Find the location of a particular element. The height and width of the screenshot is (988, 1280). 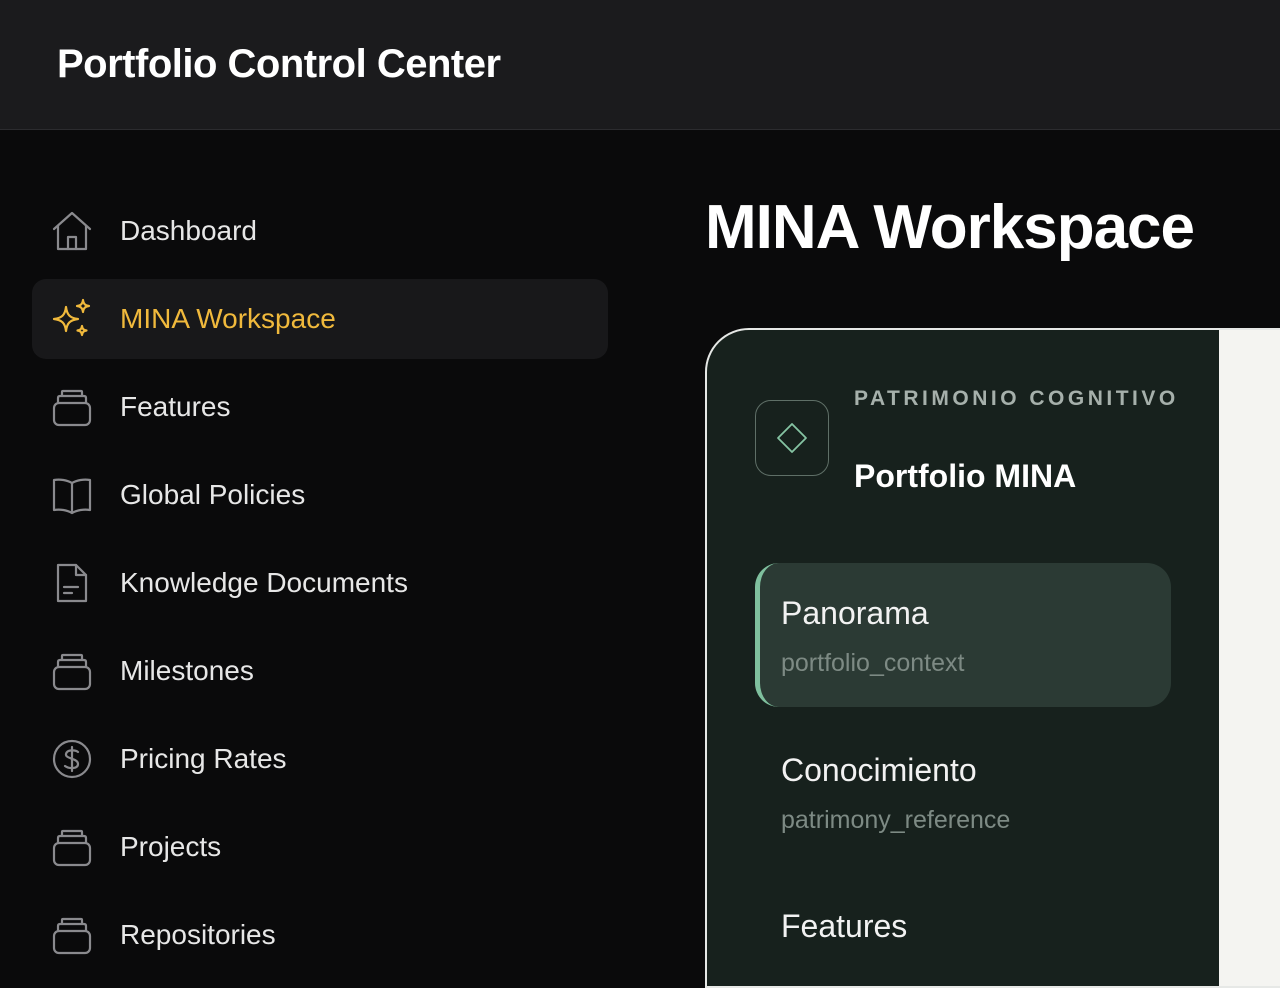

portfolio-name: Portfolio MINA is located at coordinates (965, 476).